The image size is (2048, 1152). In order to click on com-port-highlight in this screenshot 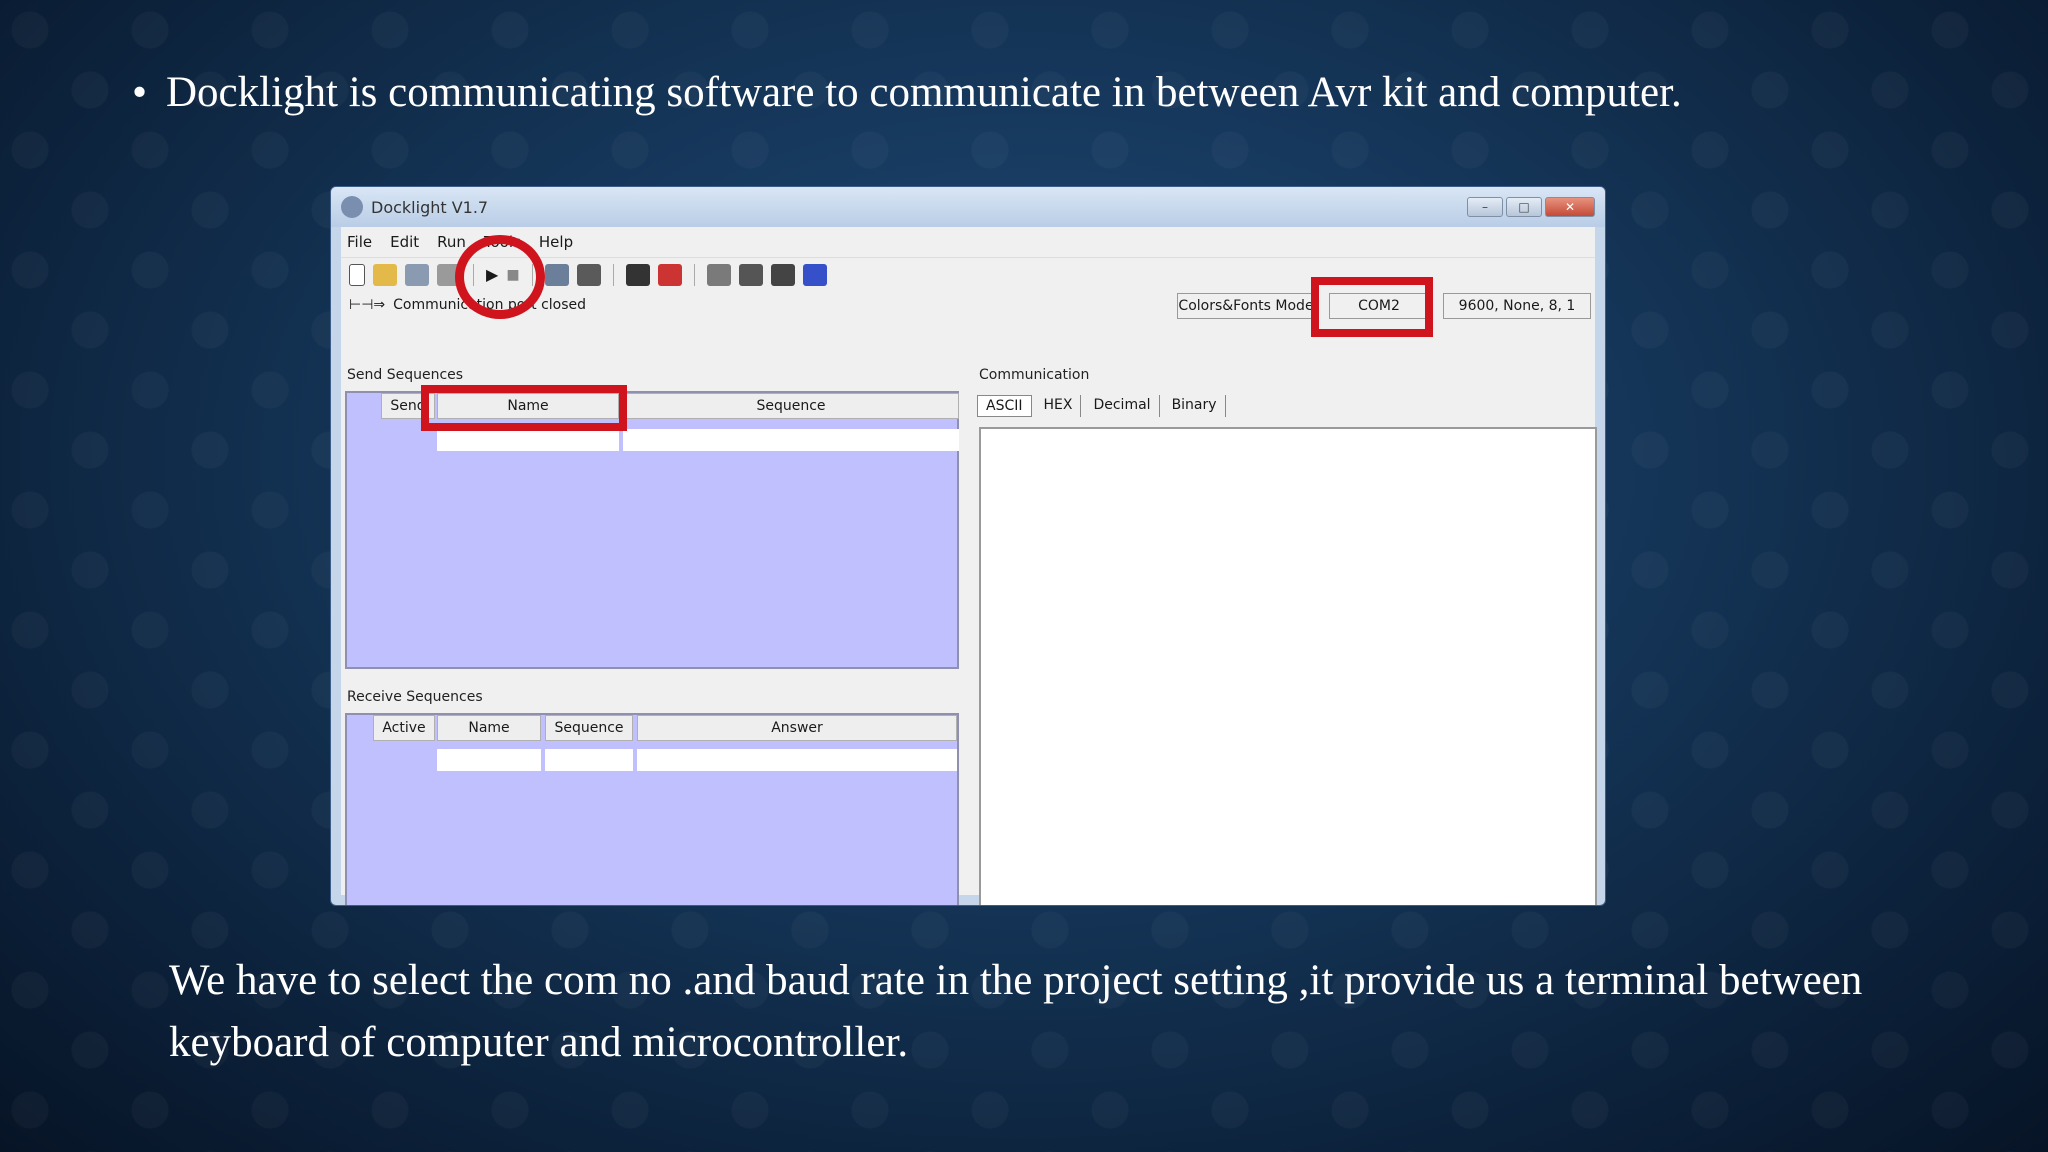, I will do `click(1372, 307)`.